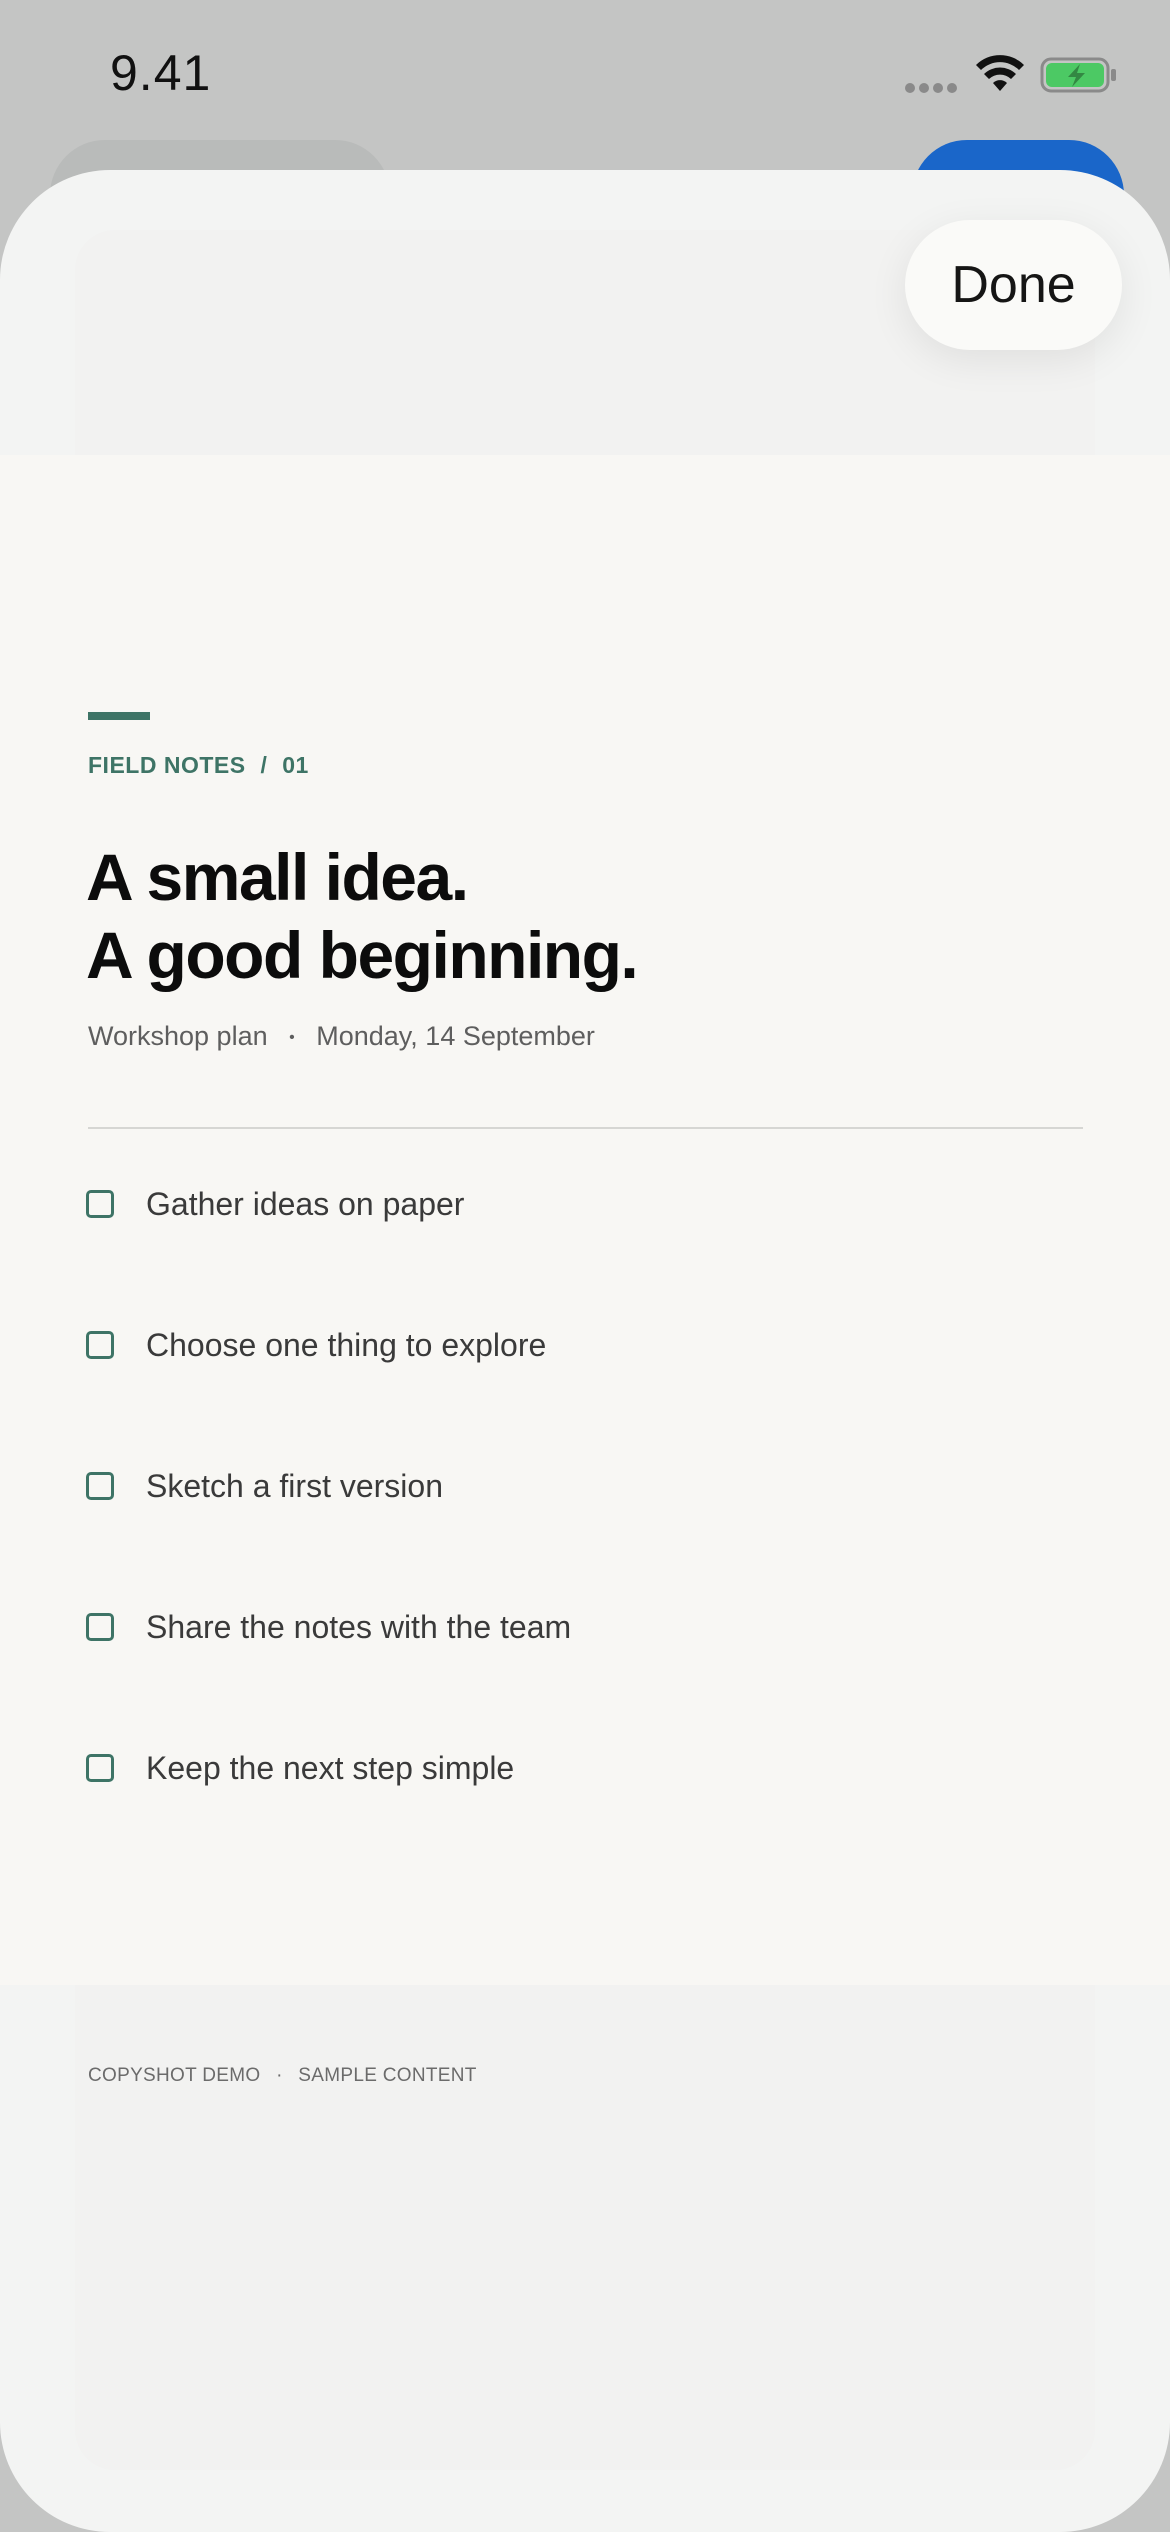 The width and height of the screenshot is (1170, 2532). I want to click on footer-note: COPYSHOT DEMO · SAMPLE CONTENT, so click(282, 2076).